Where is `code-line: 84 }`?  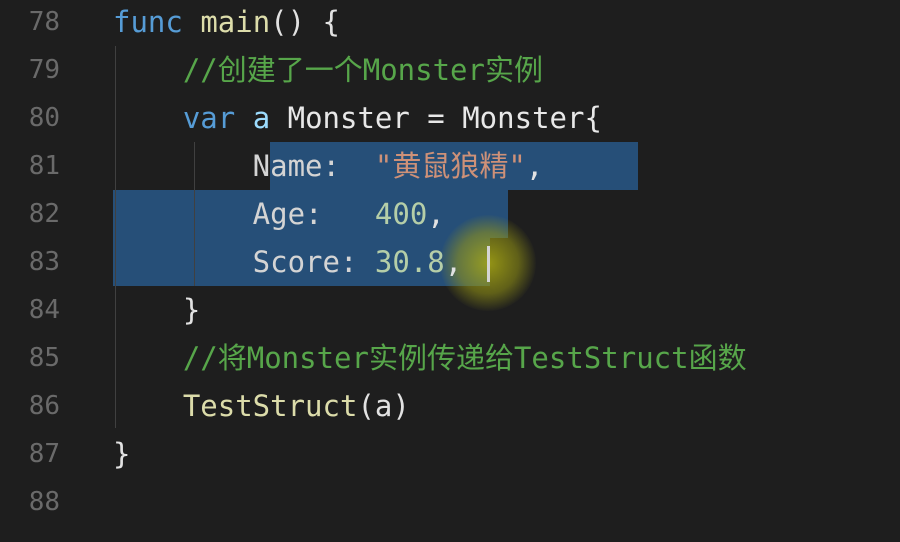 code-line: 84 } is located at coordinates (450, 310).